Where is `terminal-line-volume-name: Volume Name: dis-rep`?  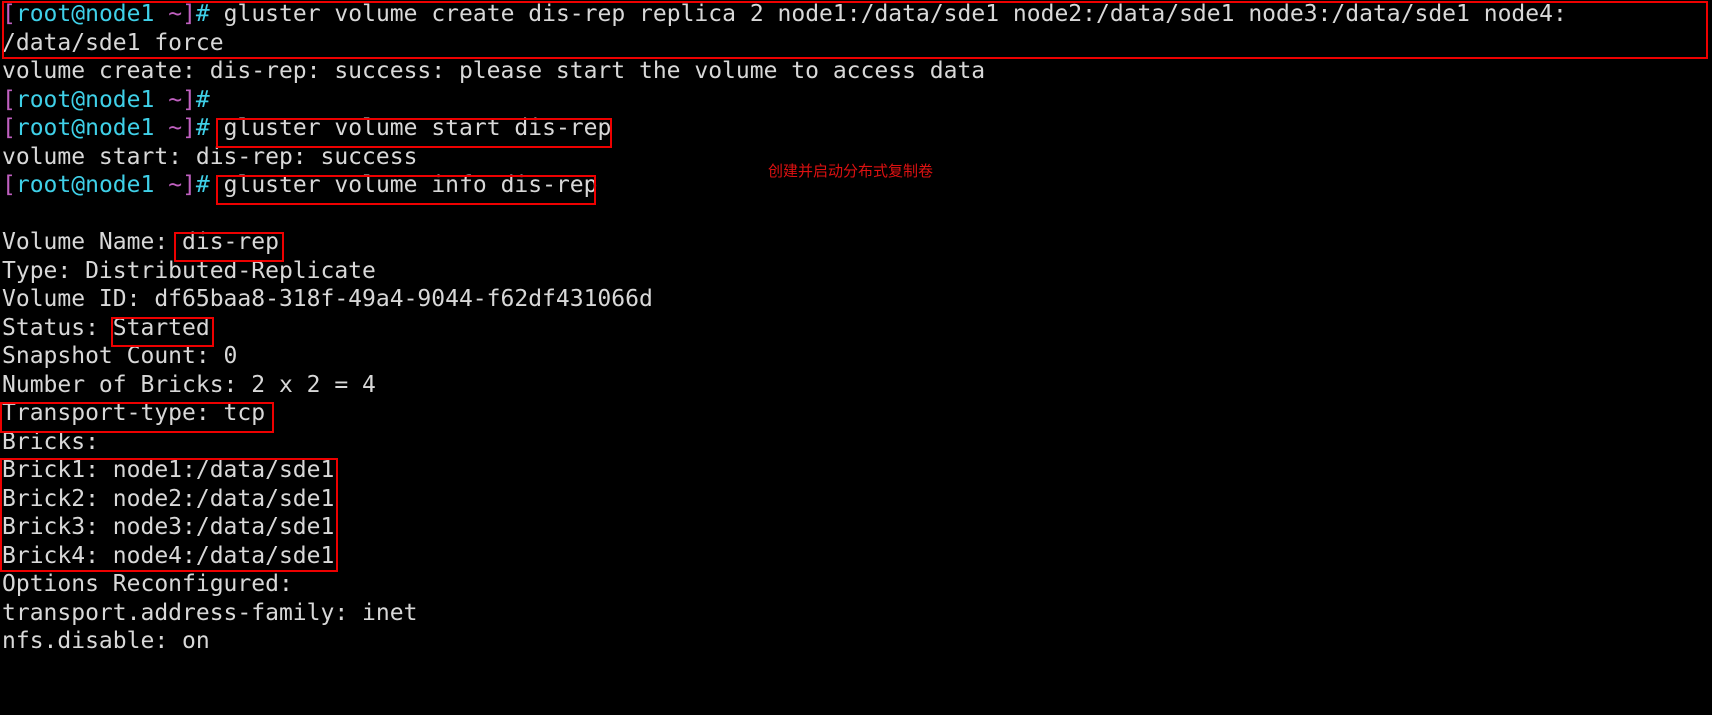 terminal-line-volume-name: Volume Name: dis-rep is located at coordinates (856, 242).